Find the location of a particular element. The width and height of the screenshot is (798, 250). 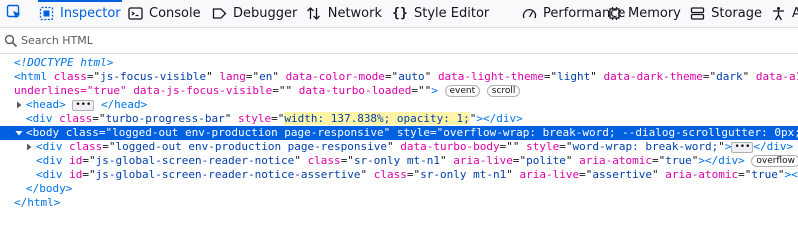

tab-inspector: Inspector is located at coordinates (80, 13).